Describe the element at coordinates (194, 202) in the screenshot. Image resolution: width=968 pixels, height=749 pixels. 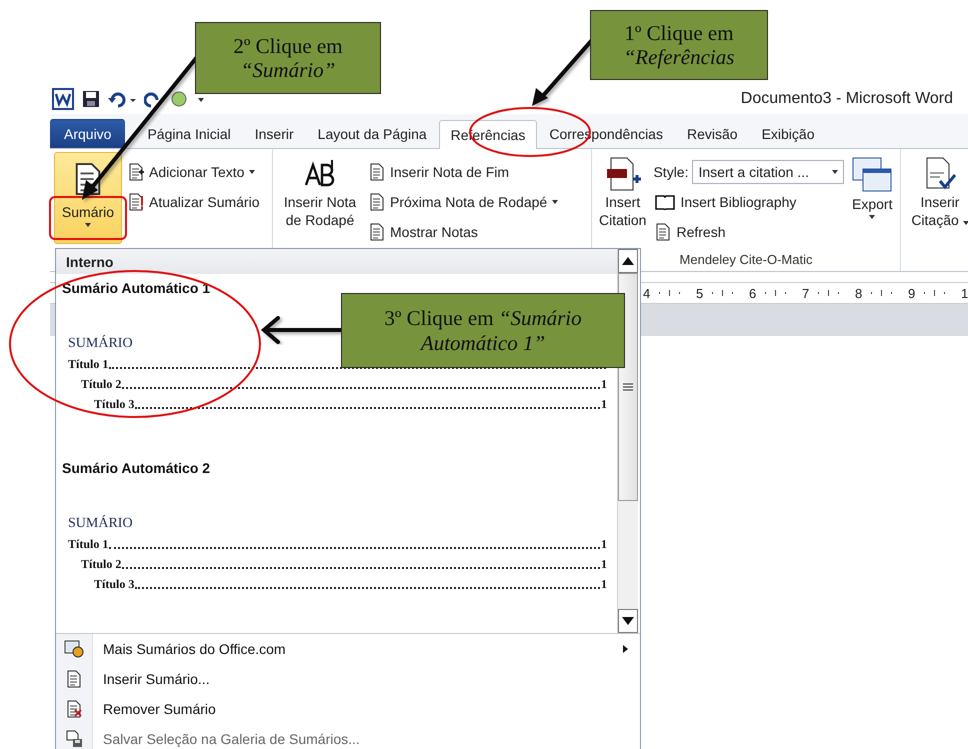
I see `ribbon-button: Atualizar Sumário` at that location.